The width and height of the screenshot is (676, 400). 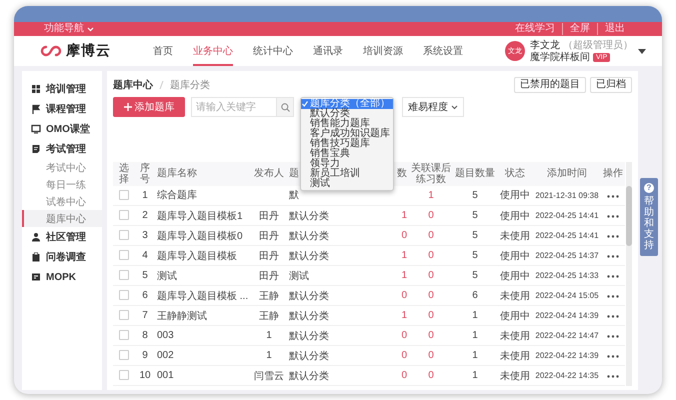 What do you see at coordinates (611, 85) in the screenshot?
I see `action-button: 已归档` at bounding box center [611, 85].